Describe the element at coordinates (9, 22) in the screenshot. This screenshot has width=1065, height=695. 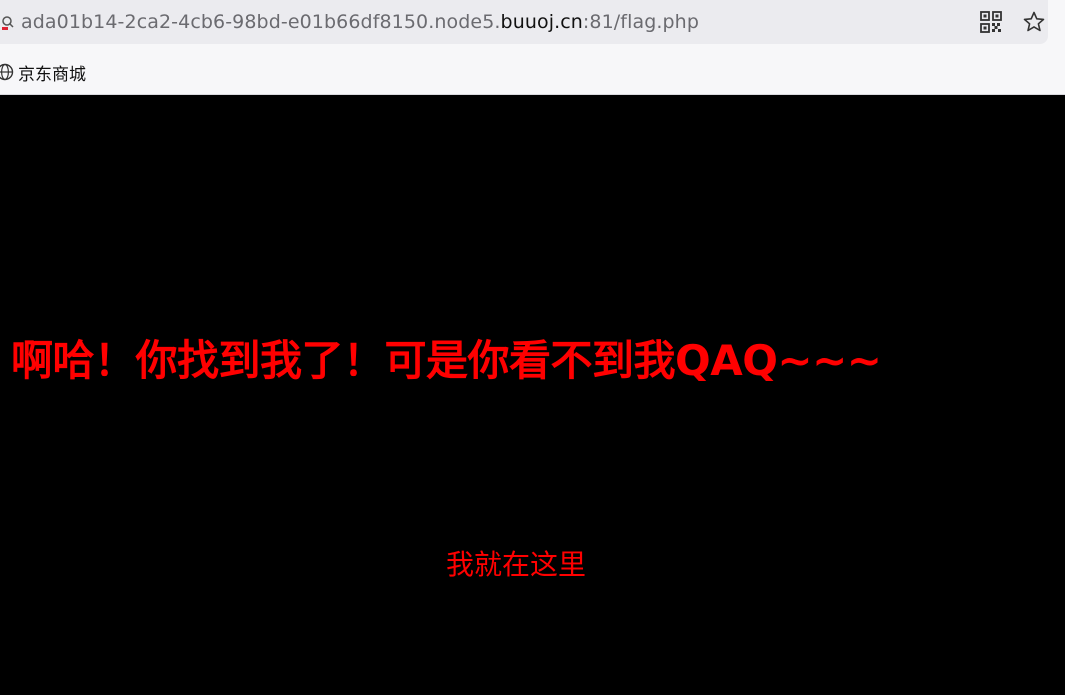
I see `site-info-icon` at that location.